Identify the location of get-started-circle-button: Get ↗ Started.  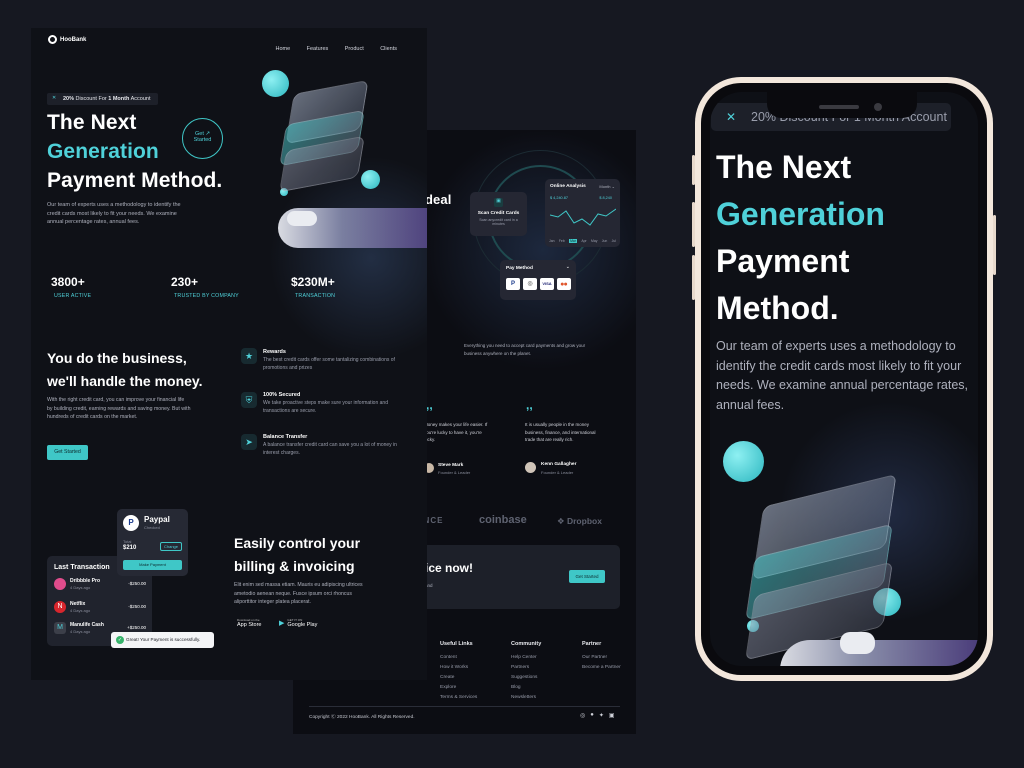
(202, 138).